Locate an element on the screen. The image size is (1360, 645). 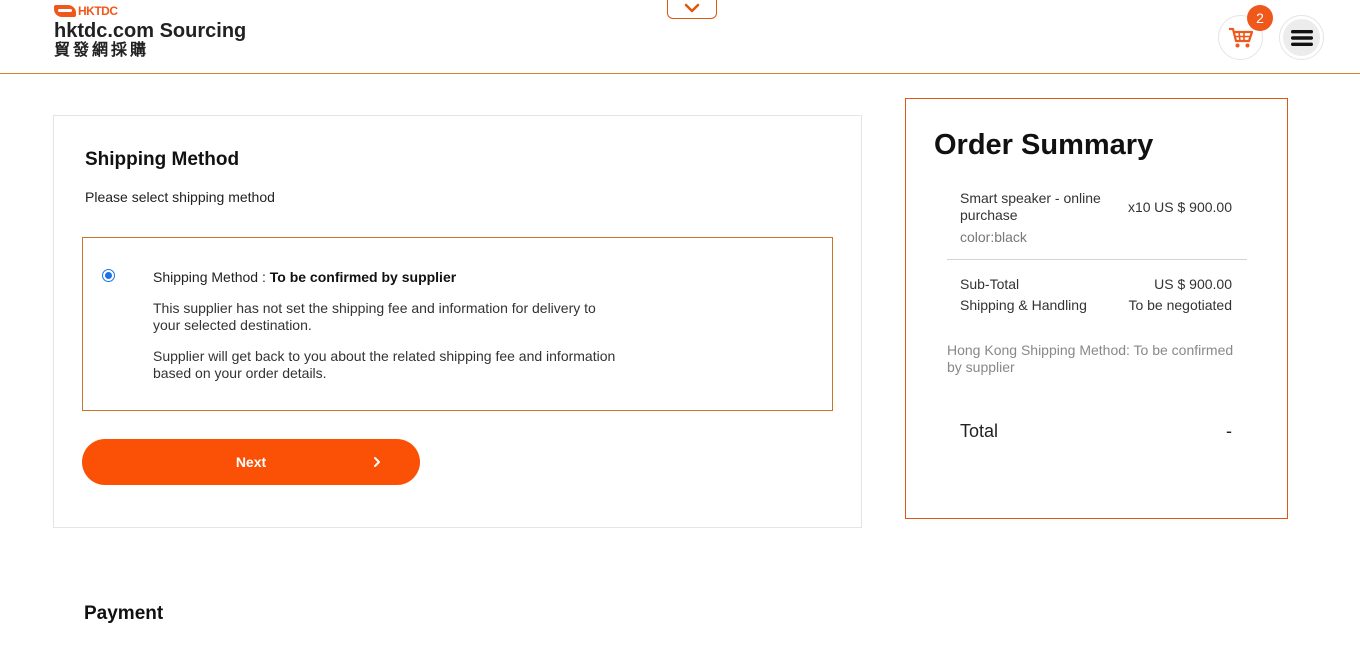
order-summary-title: Order Summary is located at coordinates (1044, 145).